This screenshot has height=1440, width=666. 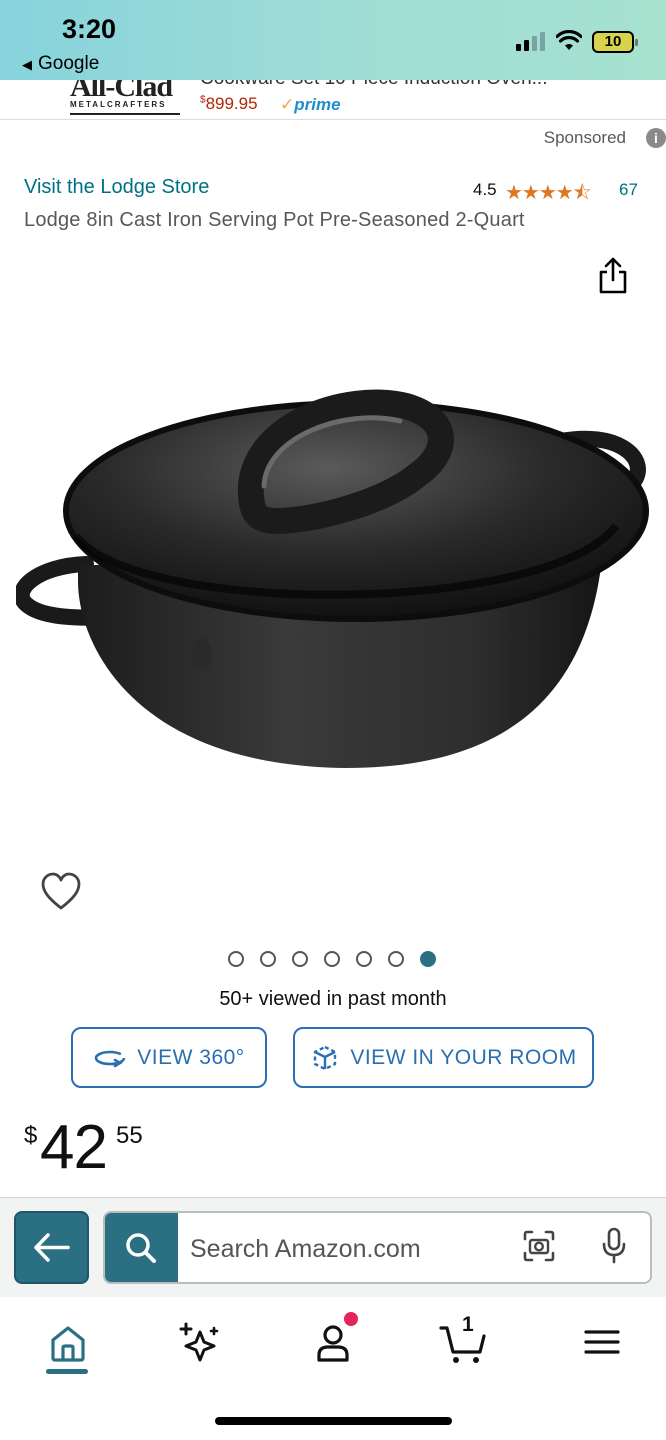 I want to click on view-in-room-button: VIEW IN YOUR ROOM, so click(x=443, y=1057).